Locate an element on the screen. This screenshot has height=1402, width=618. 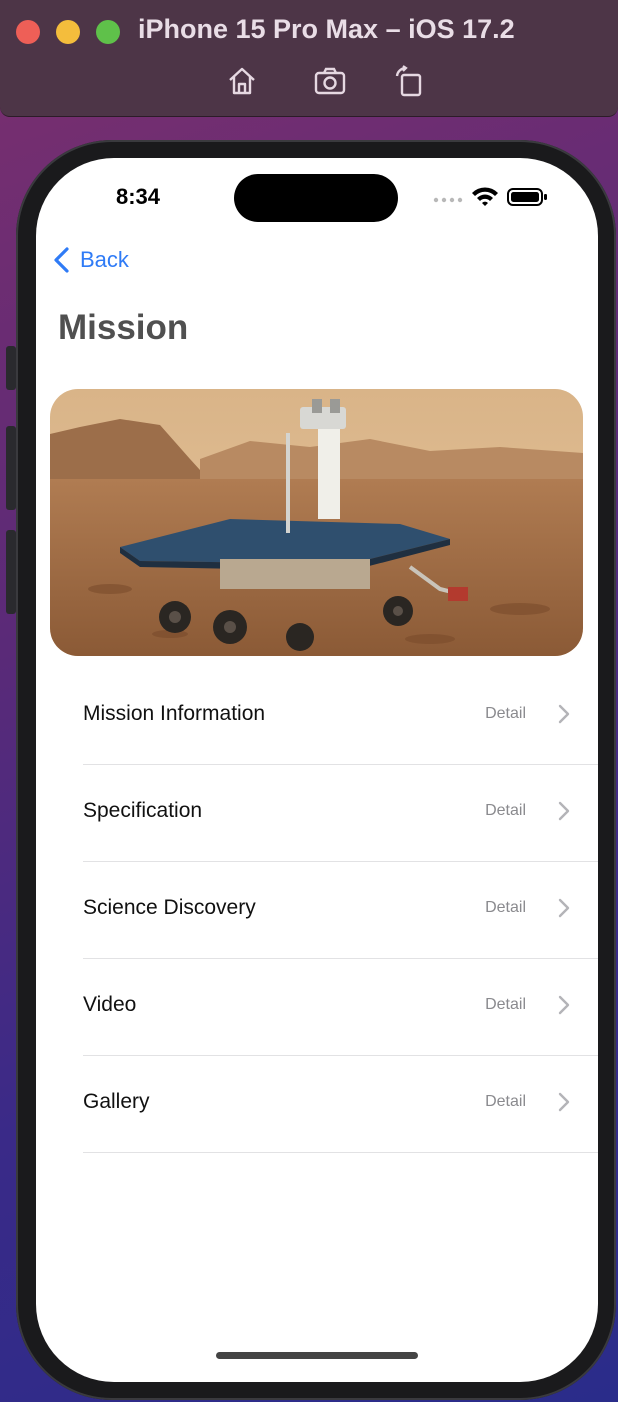
row-label: Science Discovery is located at coordinates (169, 907).